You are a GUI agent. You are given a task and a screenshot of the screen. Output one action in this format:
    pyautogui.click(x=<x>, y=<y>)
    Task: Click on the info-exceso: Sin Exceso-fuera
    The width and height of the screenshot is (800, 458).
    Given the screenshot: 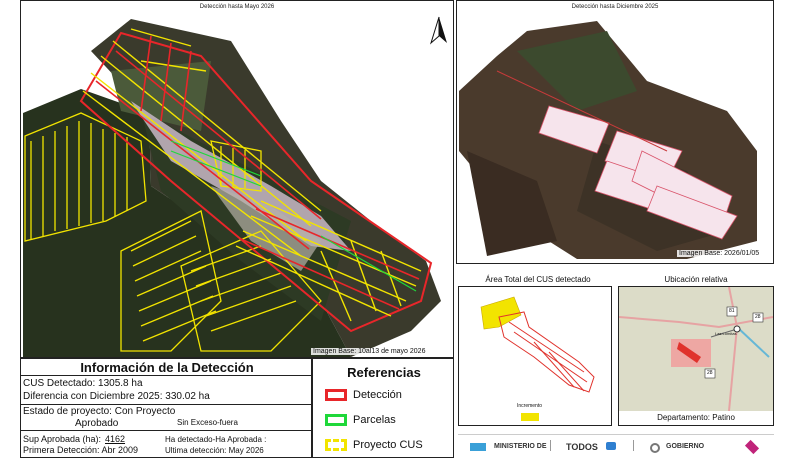 What is the action you would take?
    pyautogui.click(x=207, y=422)
    